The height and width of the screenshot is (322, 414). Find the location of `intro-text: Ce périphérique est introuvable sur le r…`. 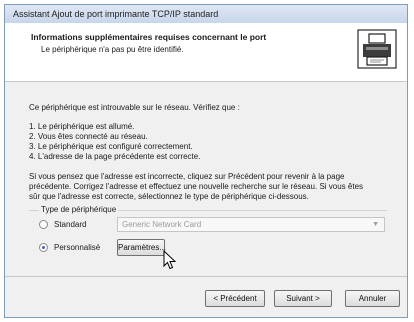

intro-text: Ce périphérique est introuvable sur le r… is located at coordinates (134, 107).